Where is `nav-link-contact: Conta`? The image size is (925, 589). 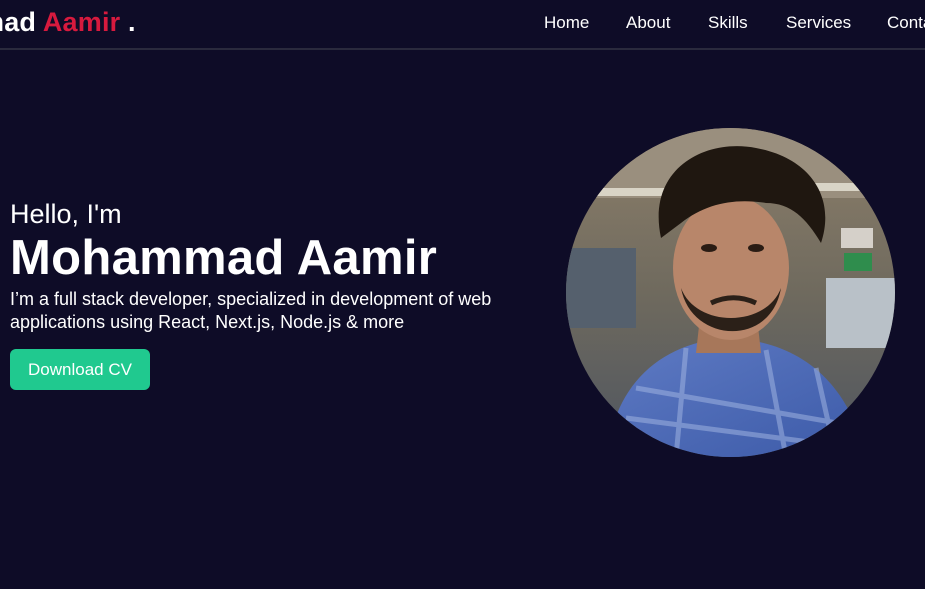 nav-link-contact: Conta is located at coordinates (906, 23).